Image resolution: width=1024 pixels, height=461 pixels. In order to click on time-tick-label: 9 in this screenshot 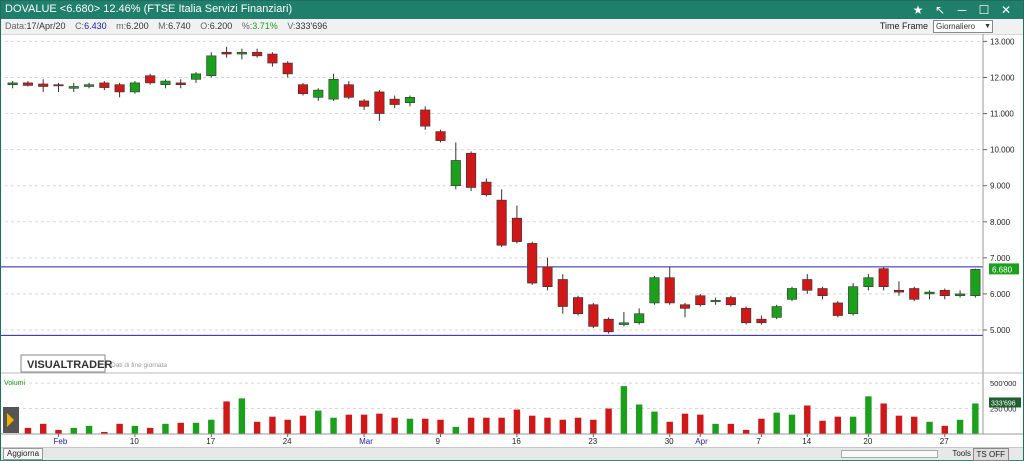, I will do `click(438, 441)`.